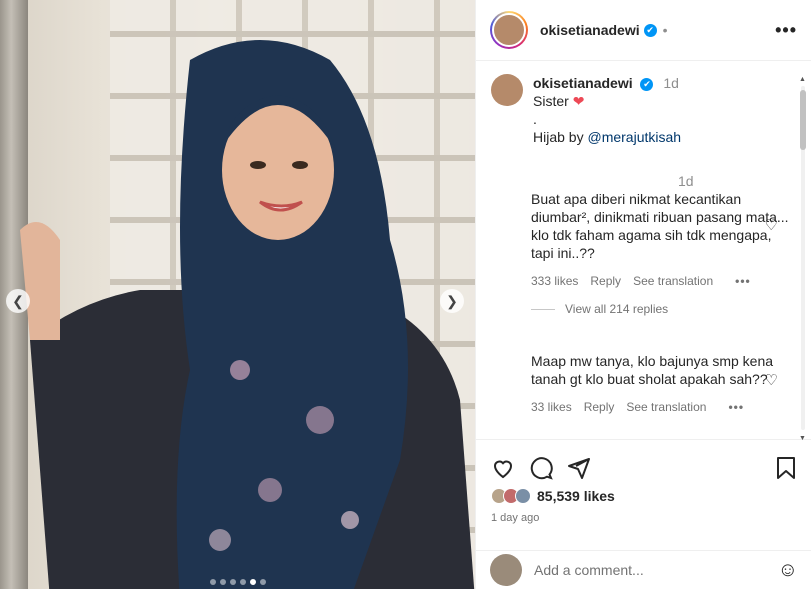  I want to click on heart-emoji-icon: ❤, so click(578, 101).